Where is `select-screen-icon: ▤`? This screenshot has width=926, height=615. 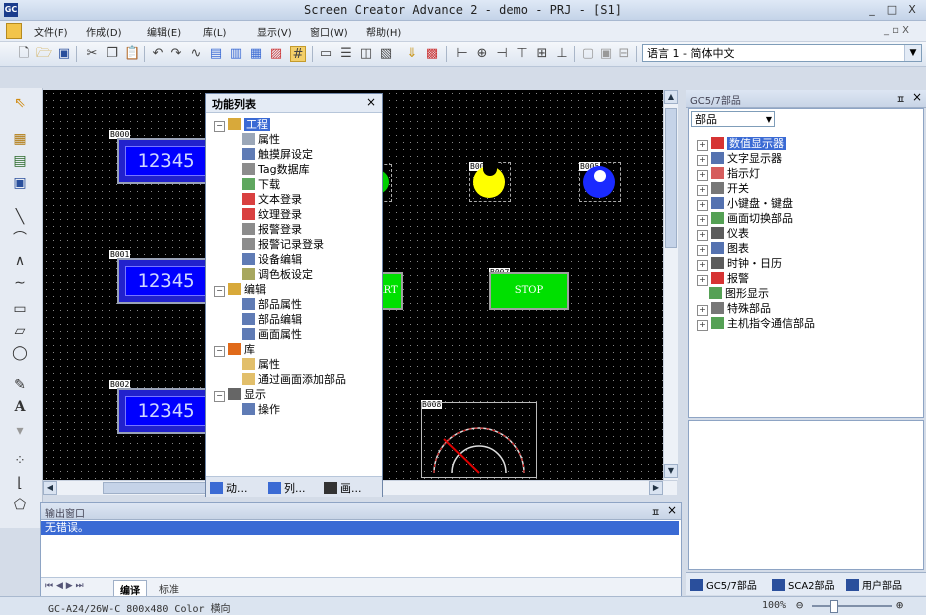 select-screen-icon: ▤ is located at coordinates (20, 161).